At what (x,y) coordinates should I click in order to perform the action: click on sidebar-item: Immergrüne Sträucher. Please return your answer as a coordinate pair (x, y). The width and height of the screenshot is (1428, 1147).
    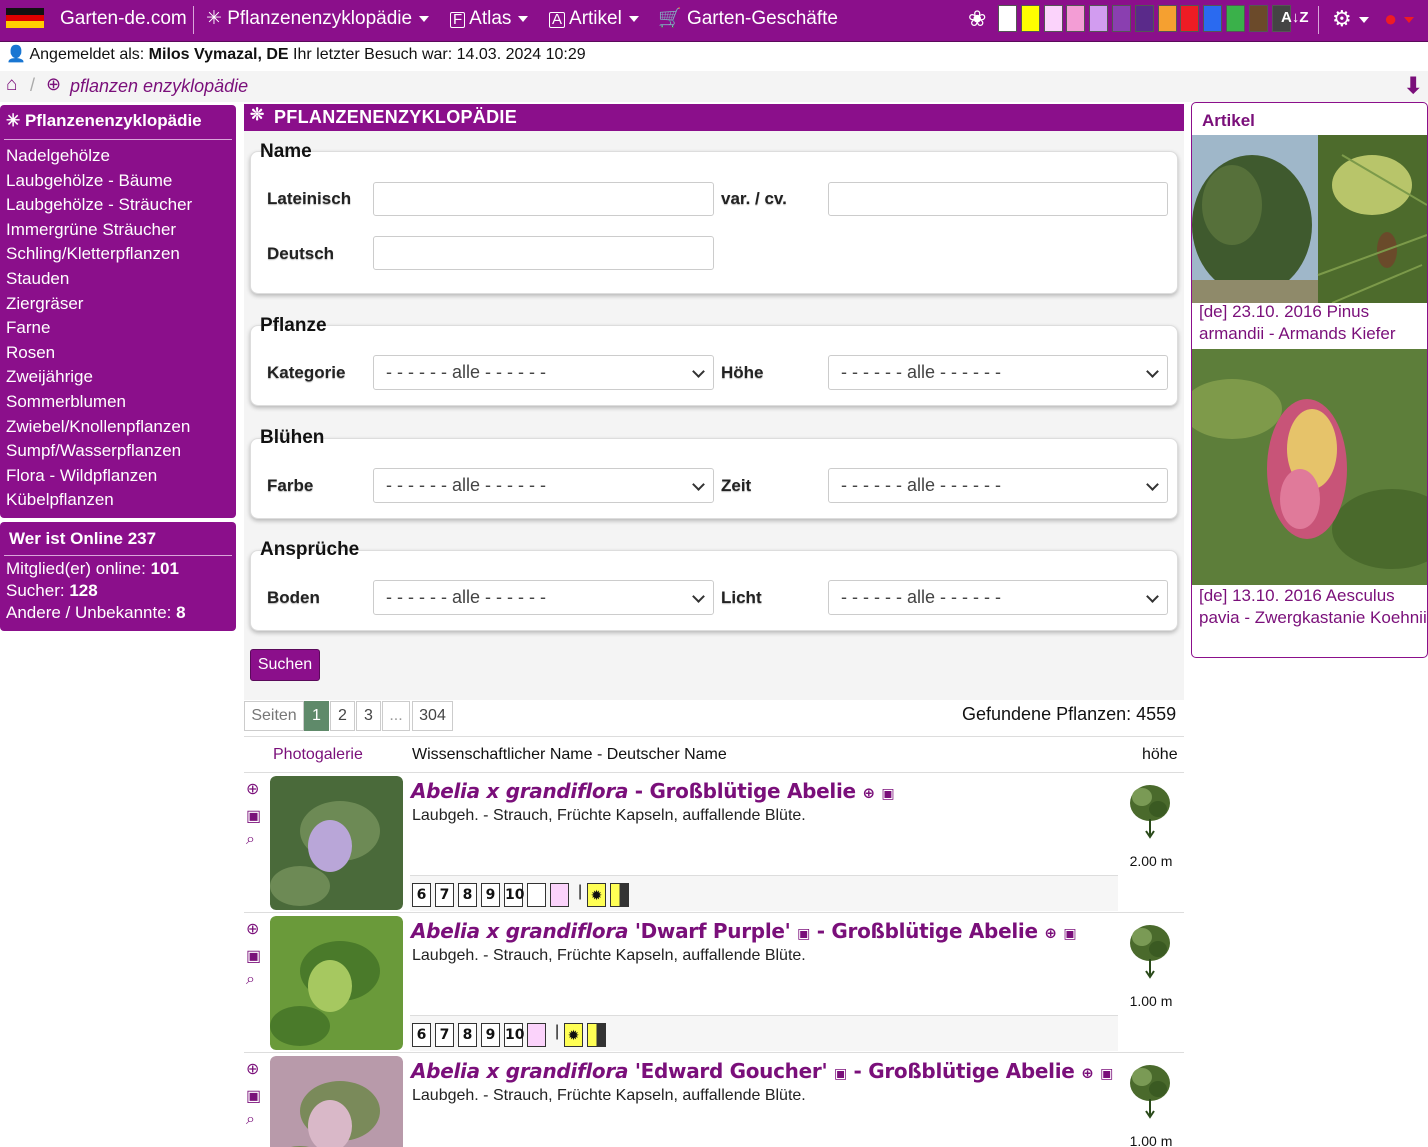
    Looking at the image, I should click on (99, 230).